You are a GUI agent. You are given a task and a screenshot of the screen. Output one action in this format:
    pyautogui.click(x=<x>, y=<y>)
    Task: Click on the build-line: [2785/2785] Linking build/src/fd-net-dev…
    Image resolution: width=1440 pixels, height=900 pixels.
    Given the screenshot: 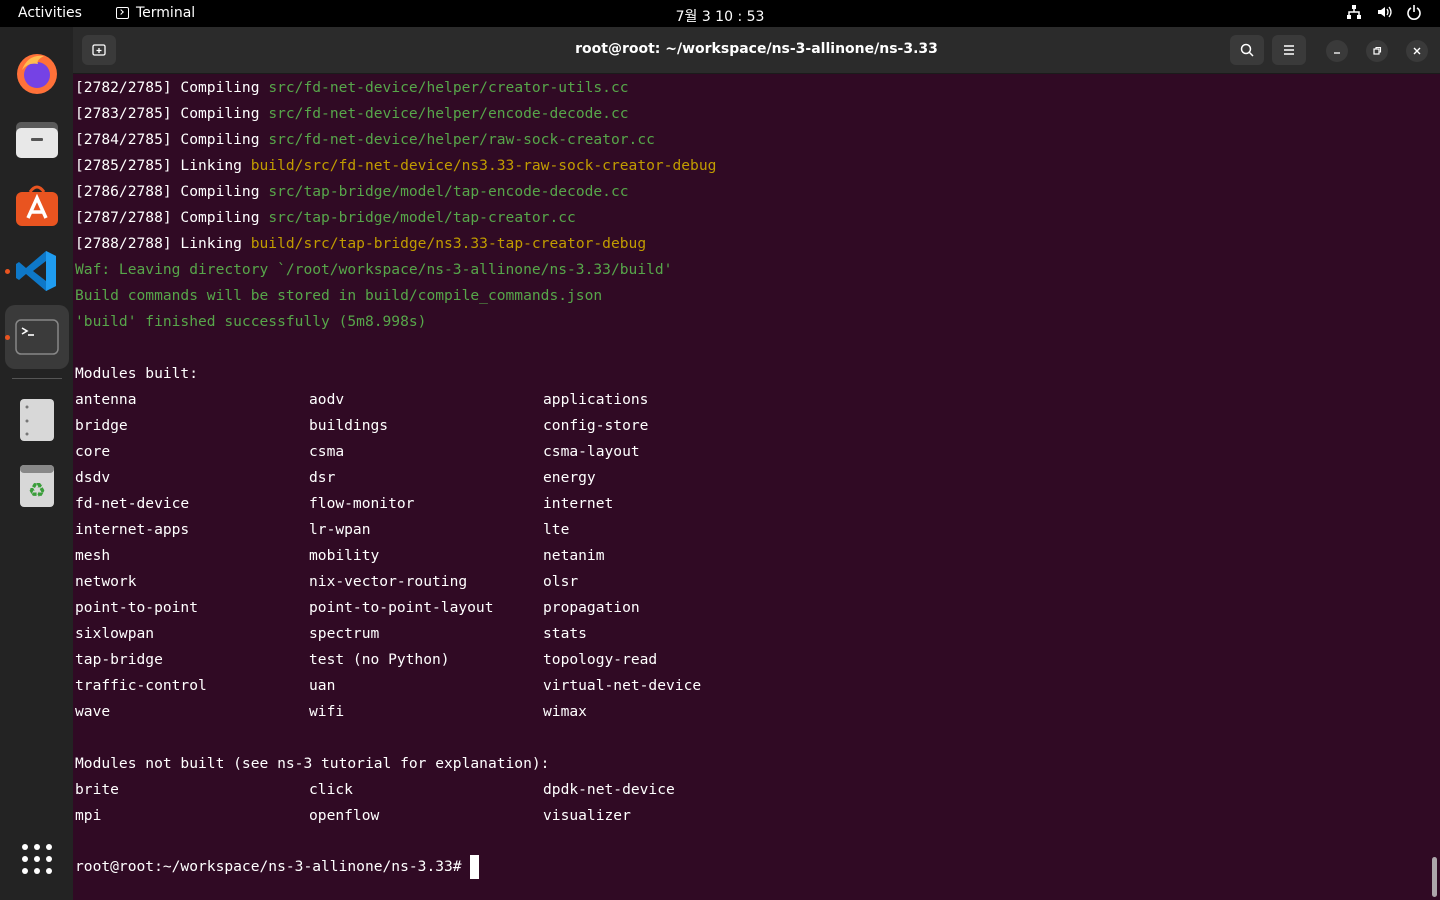 What is the action you would take?
    pyautogui.click(x=396, y=165)
    